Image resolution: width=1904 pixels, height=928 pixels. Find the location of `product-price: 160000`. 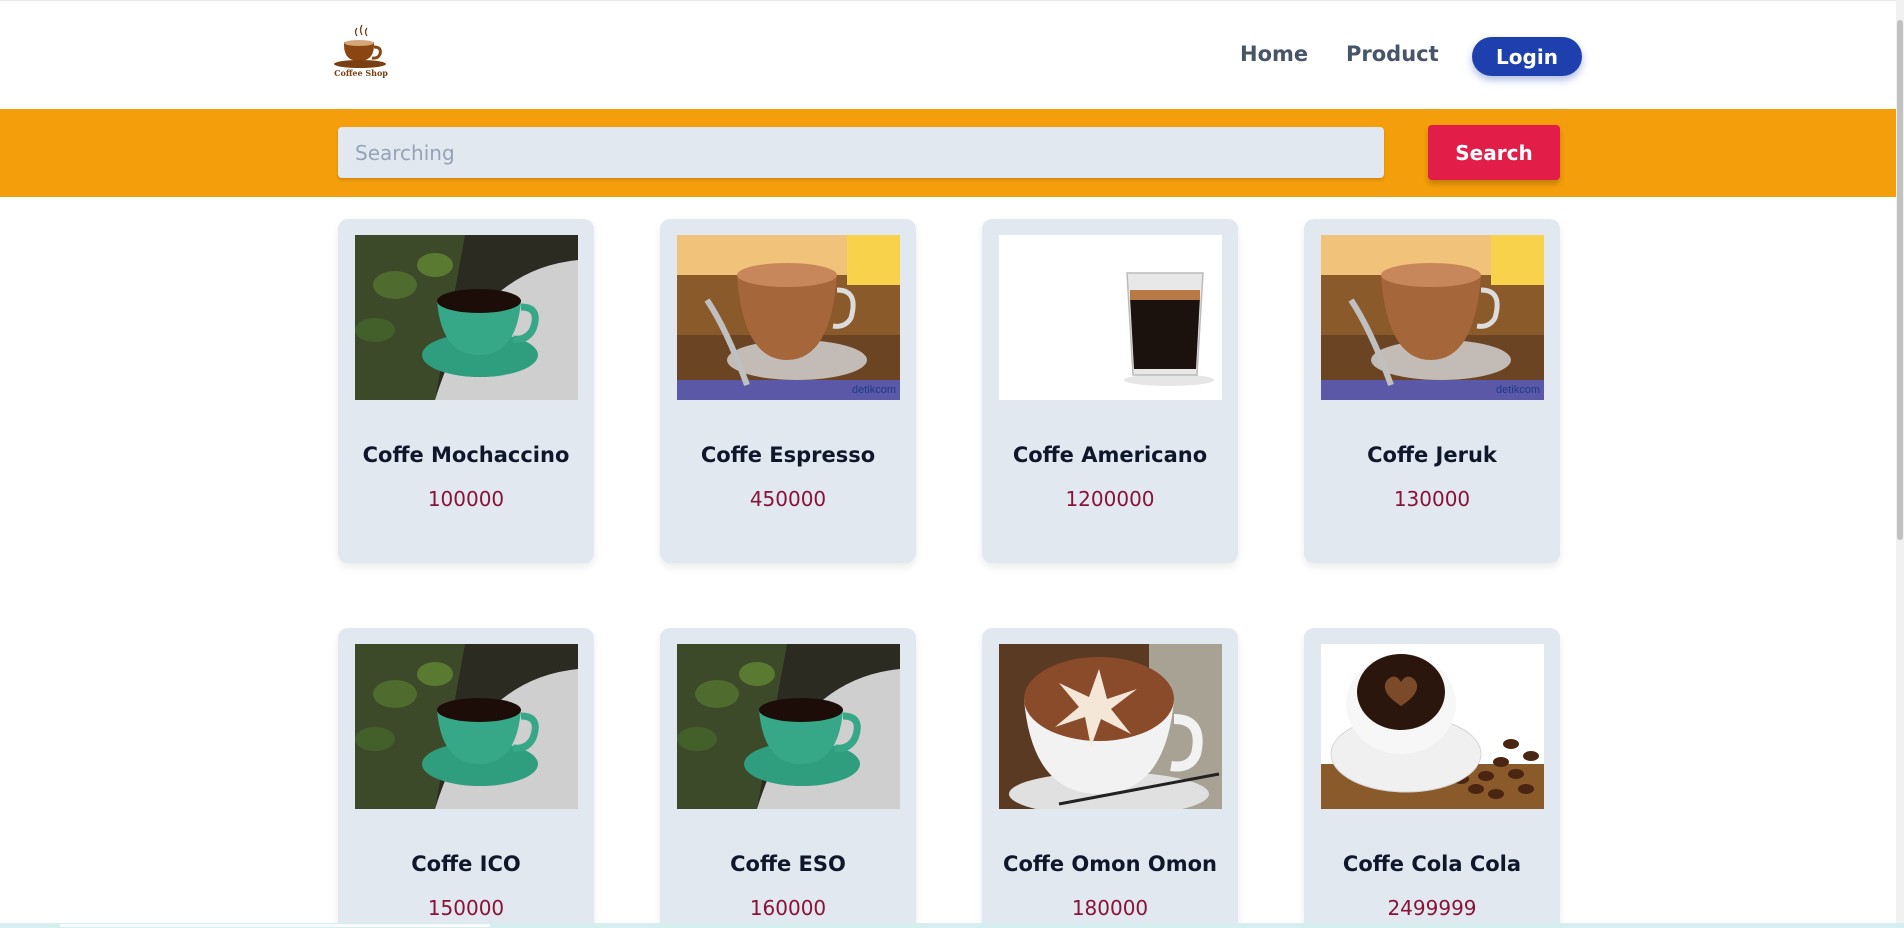

product-price: 160000 is located at coordinates (788, 908).